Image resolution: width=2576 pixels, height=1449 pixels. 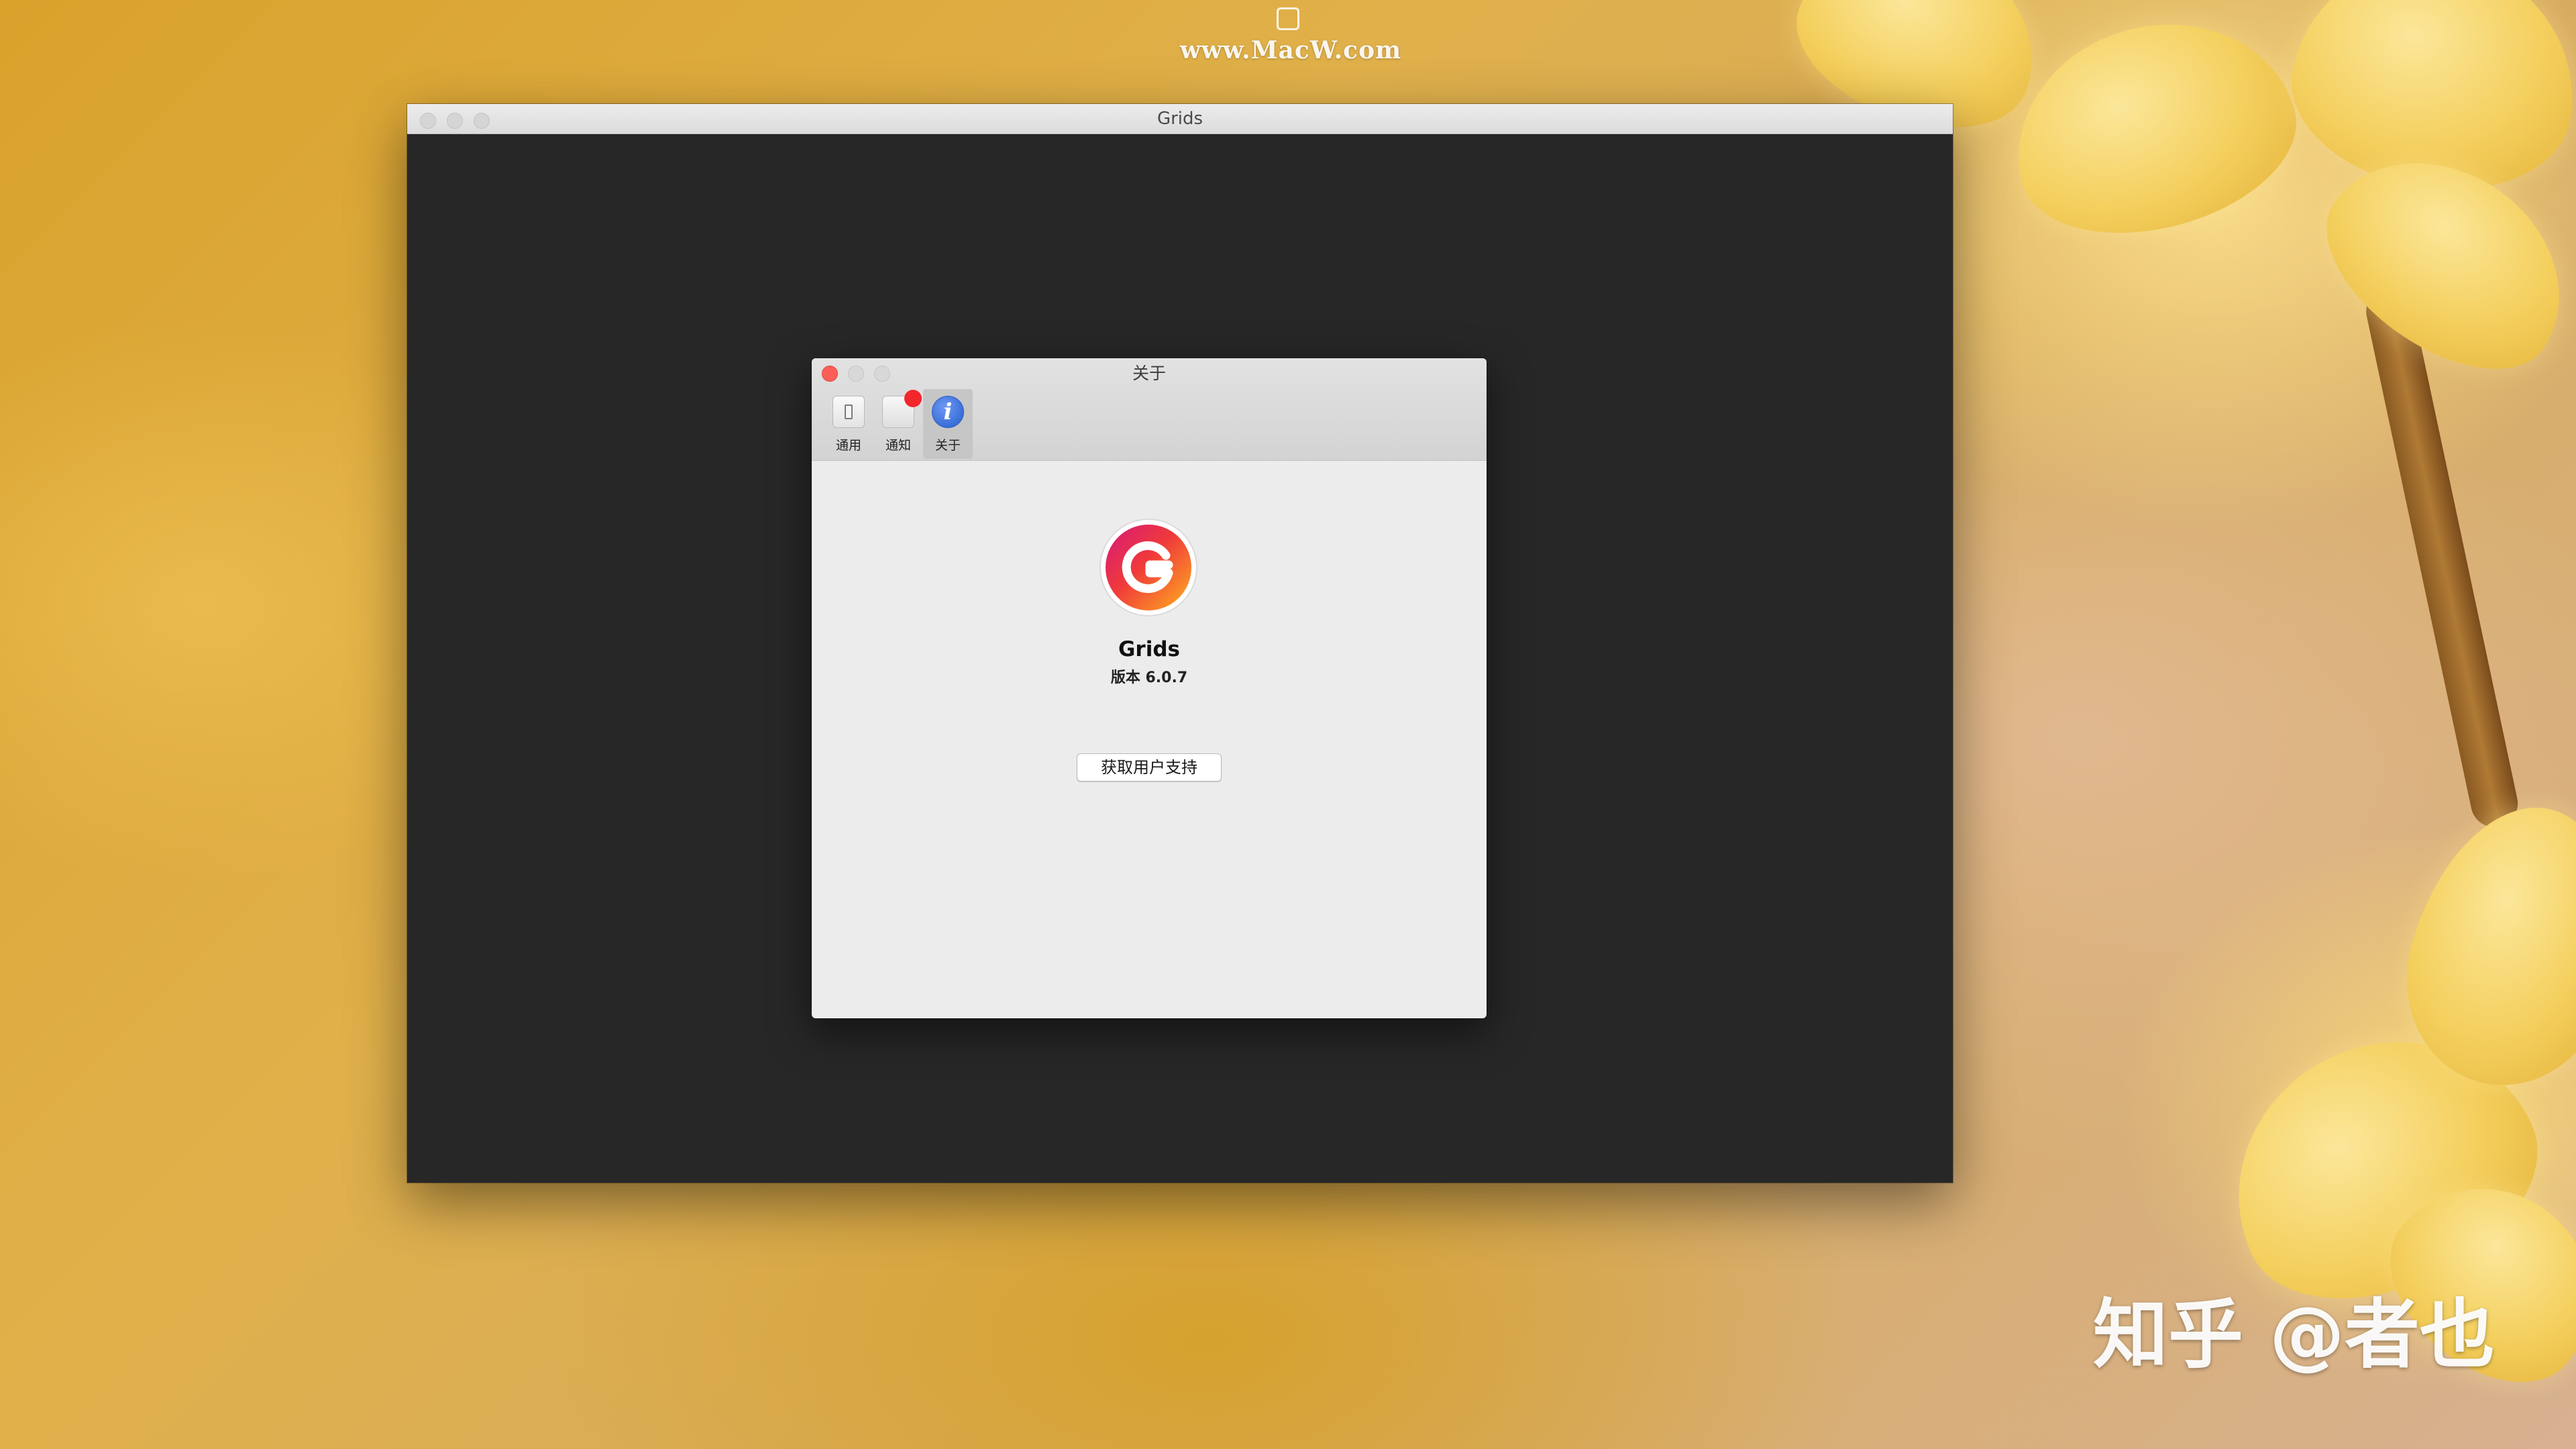 What do you see at coordinates (947, 445) in the screenshot?
I see `tab-about-label: 关于` at bounding box center [947, 445].